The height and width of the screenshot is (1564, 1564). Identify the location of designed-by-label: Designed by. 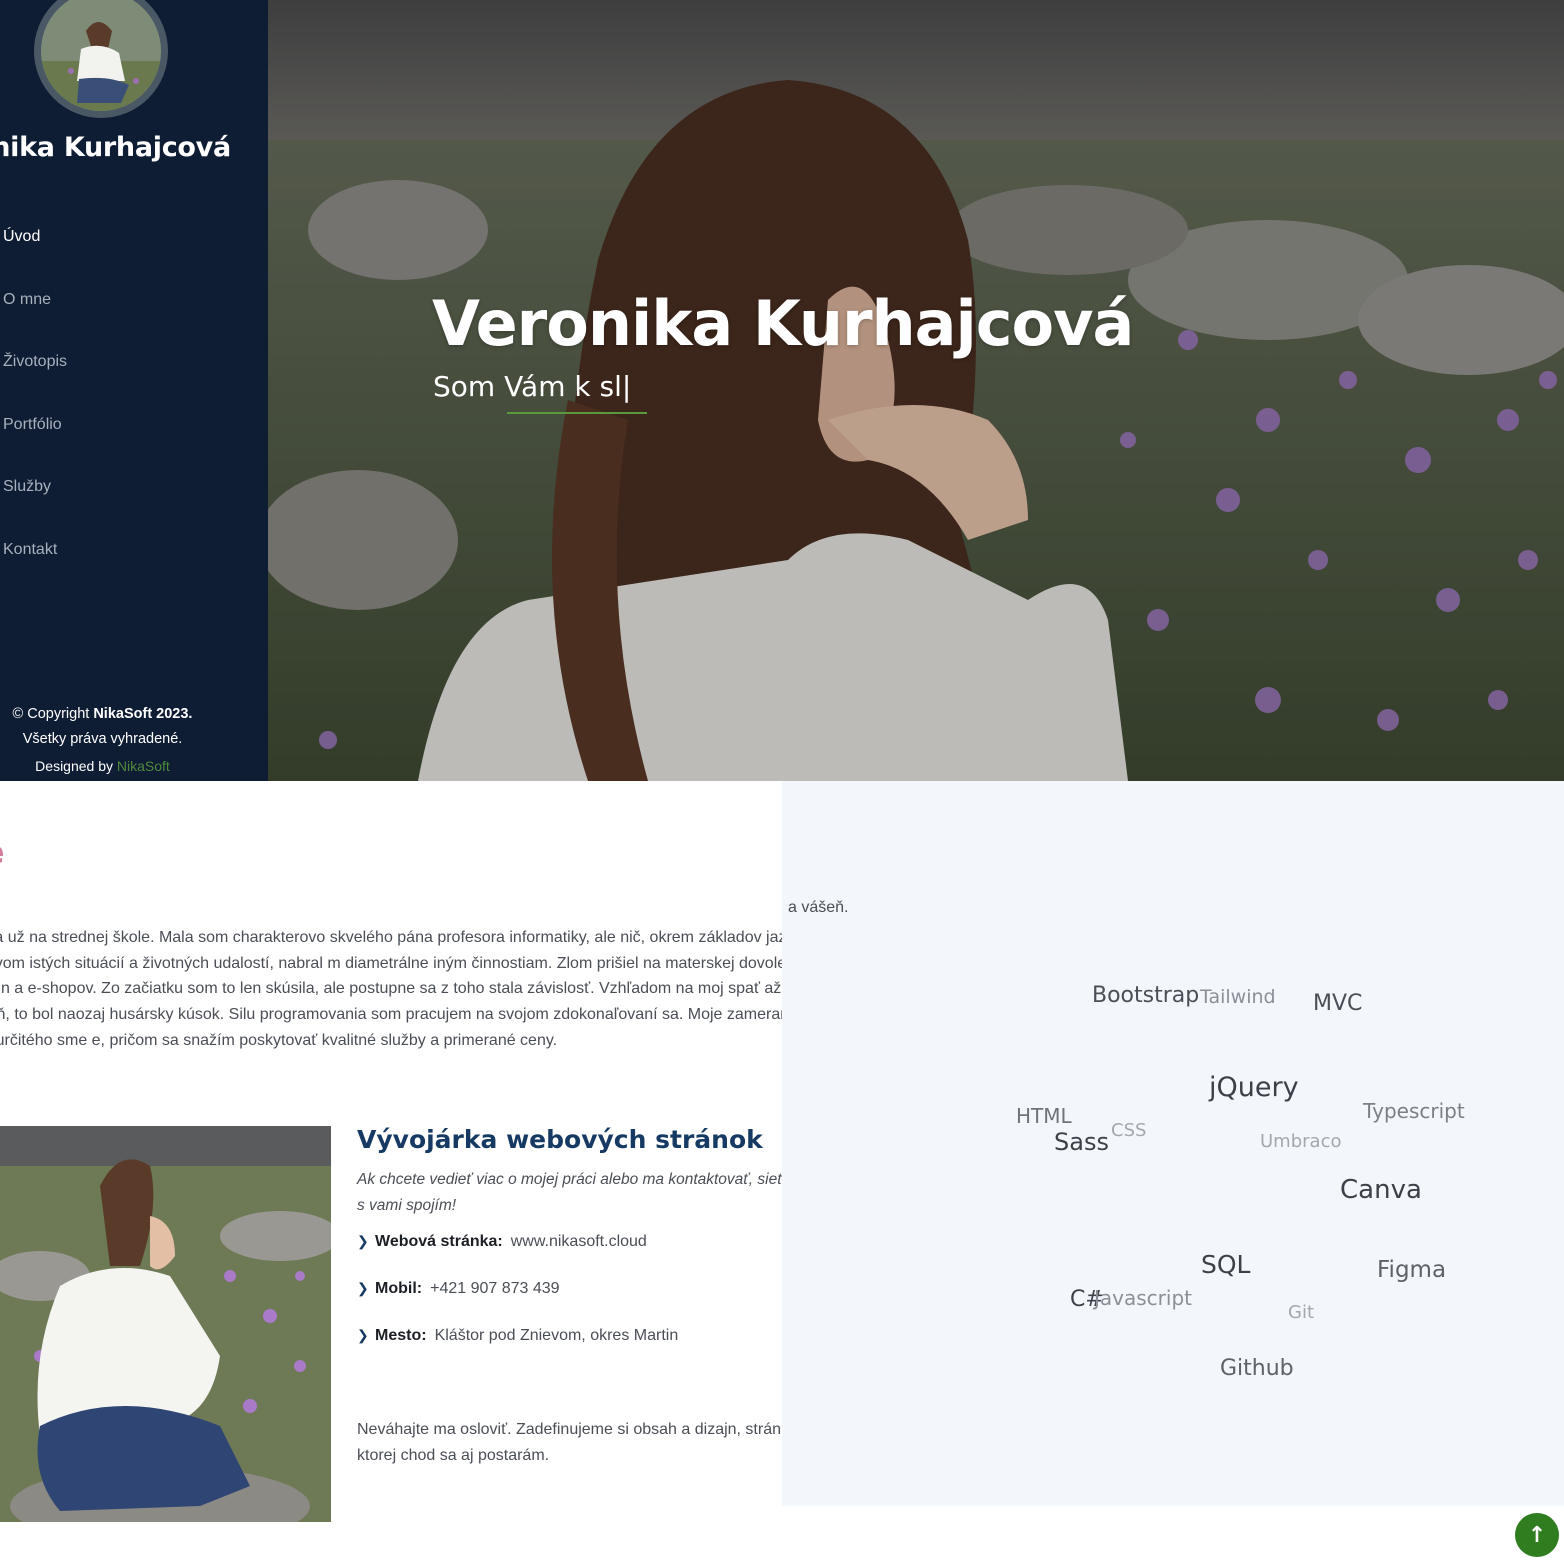
(76, 766).